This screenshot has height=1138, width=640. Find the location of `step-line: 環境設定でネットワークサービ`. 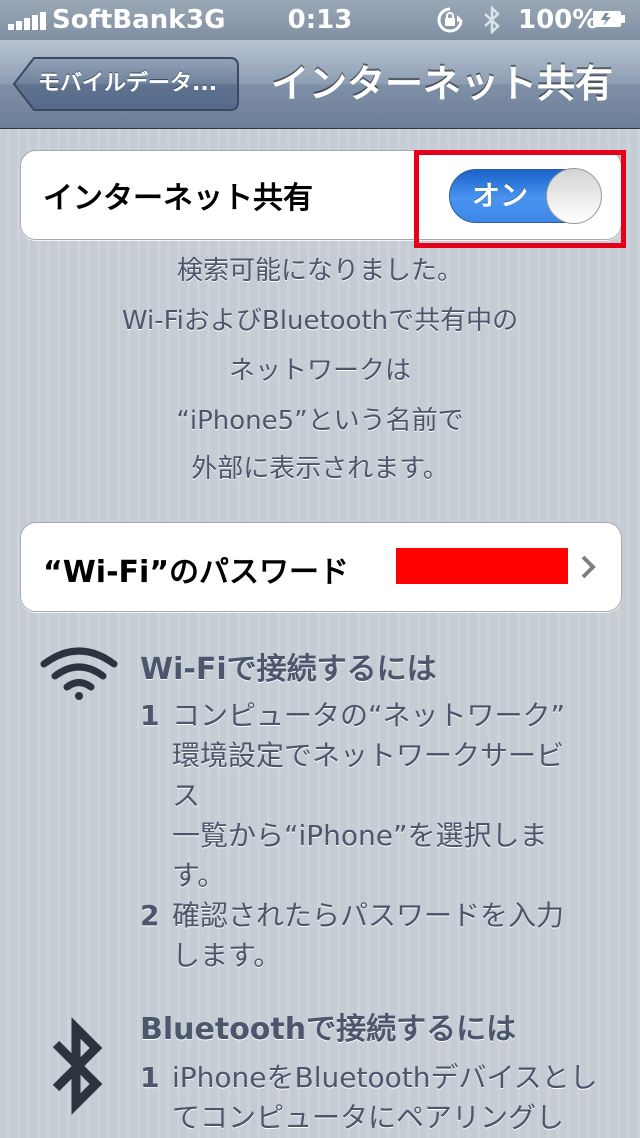

step-line: 環境設定でネットワークサービ is located at coordinates (368, 755).